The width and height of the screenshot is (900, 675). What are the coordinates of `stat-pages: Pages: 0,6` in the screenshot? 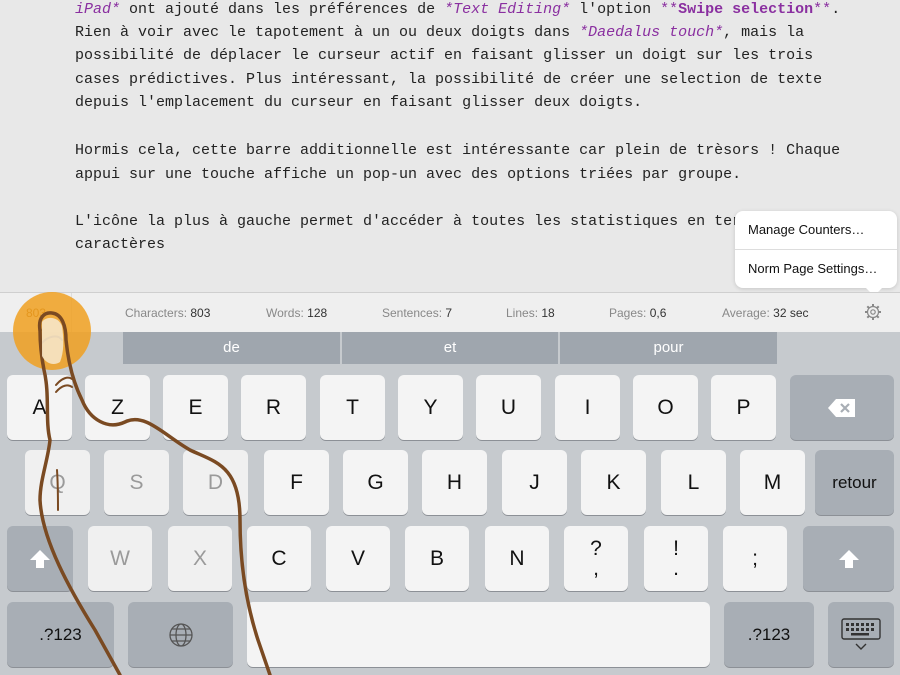 It's located at (637, 313).